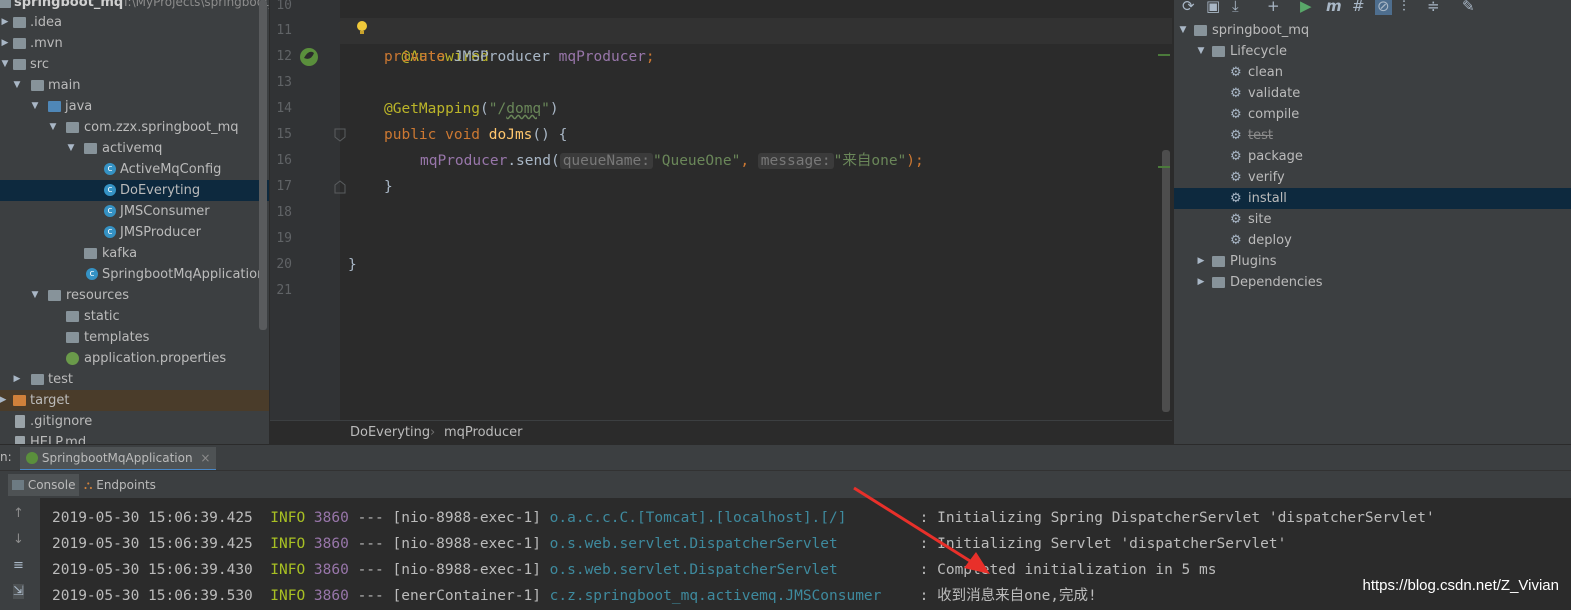  Describe the element at coordinates (1273, 7) in the screenshot. I see `add-icon: +` at that location.